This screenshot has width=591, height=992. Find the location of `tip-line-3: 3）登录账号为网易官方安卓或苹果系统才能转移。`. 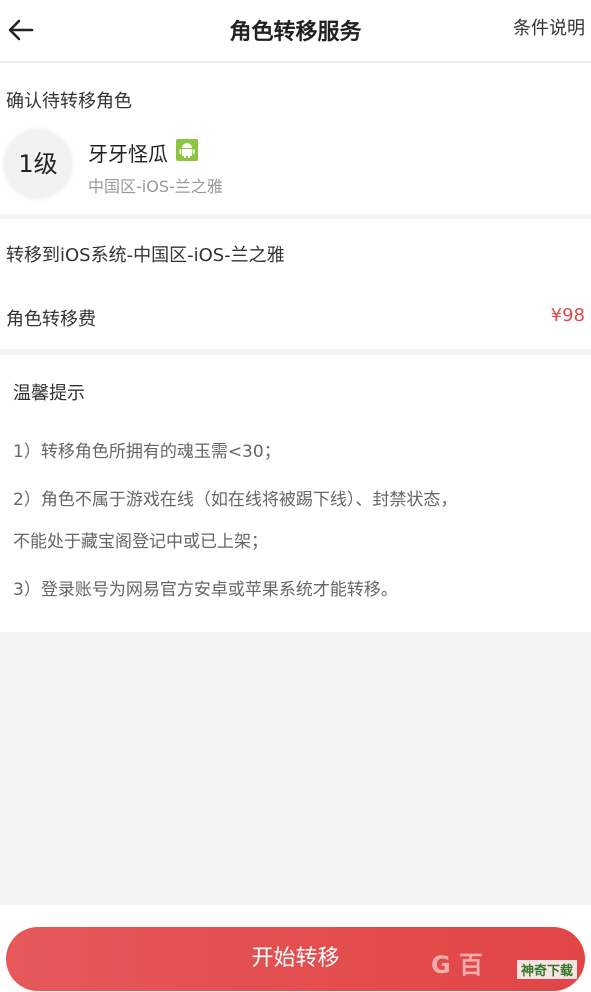

tip-line-3: 3）登录账号为网易官方安卓或苹果系统才能转移。 is located at coordinates (205, 590).